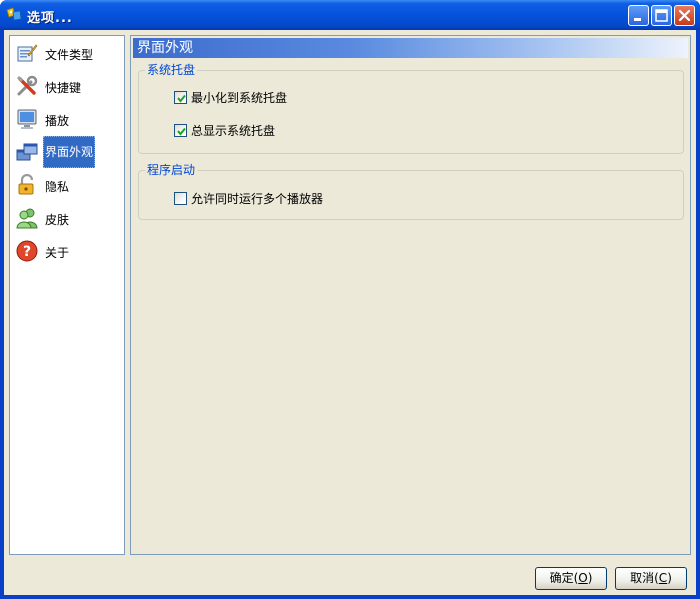  I want to click on sidebar-item-shortcuts: 快捷键, so click(67, 86).